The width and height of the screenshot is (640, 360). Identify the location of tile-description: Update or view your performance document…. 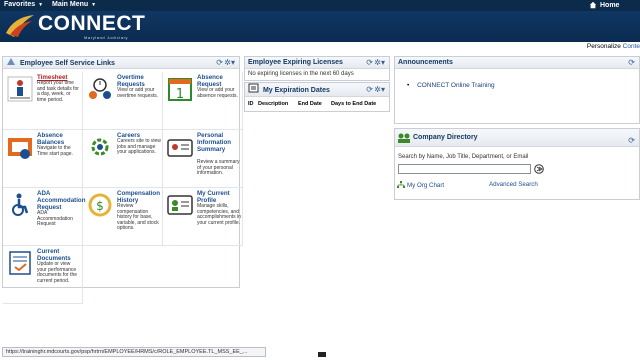
(57, 272).